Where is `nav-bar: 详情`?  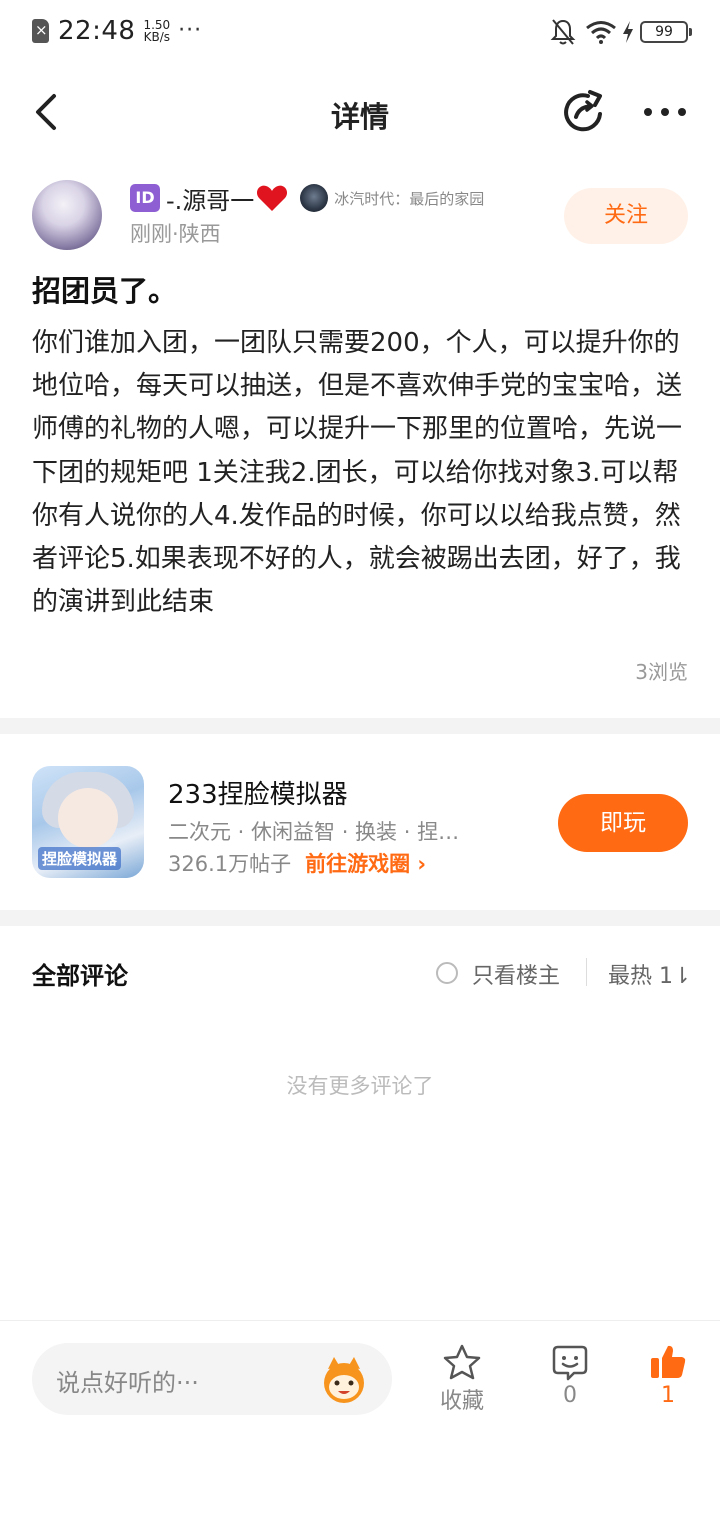
nav-bar: 详情 is located at coordinates (360, 113).